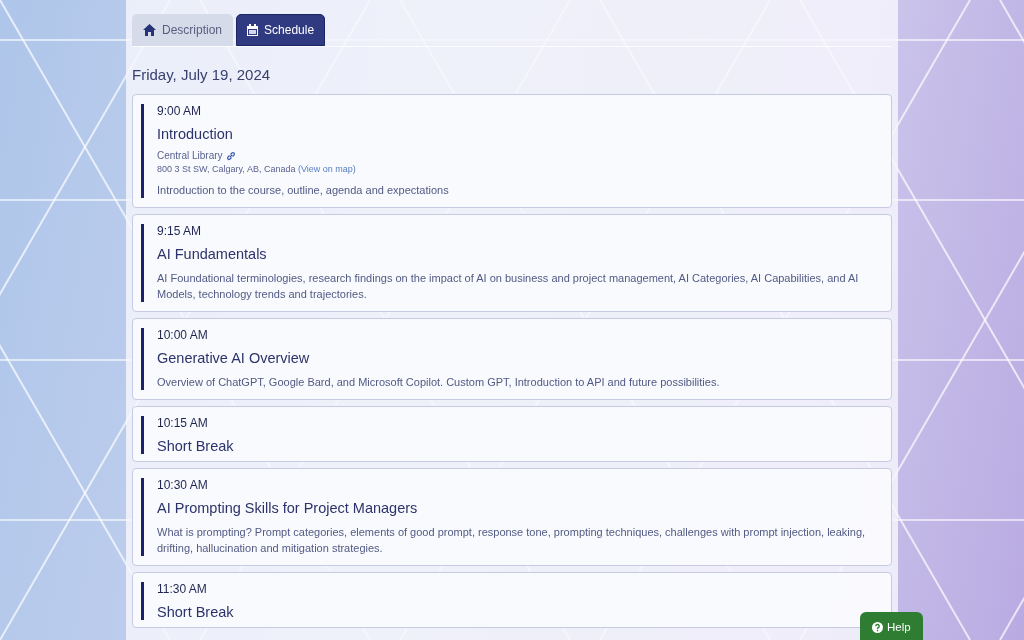 Image resolution: width=1024 pixels, height=640 pixels. Describe the element at coordinates (182, 589) in the screenshot. I see `session-time: 11:30 AM` at that location.